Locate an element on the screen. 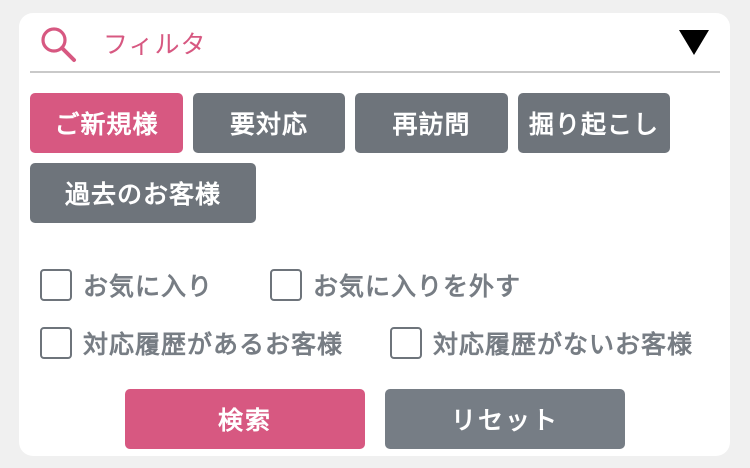 The height and width of the screenshot is (468, 750). filter-header: フィルタ is located at coordinates (375, 43).